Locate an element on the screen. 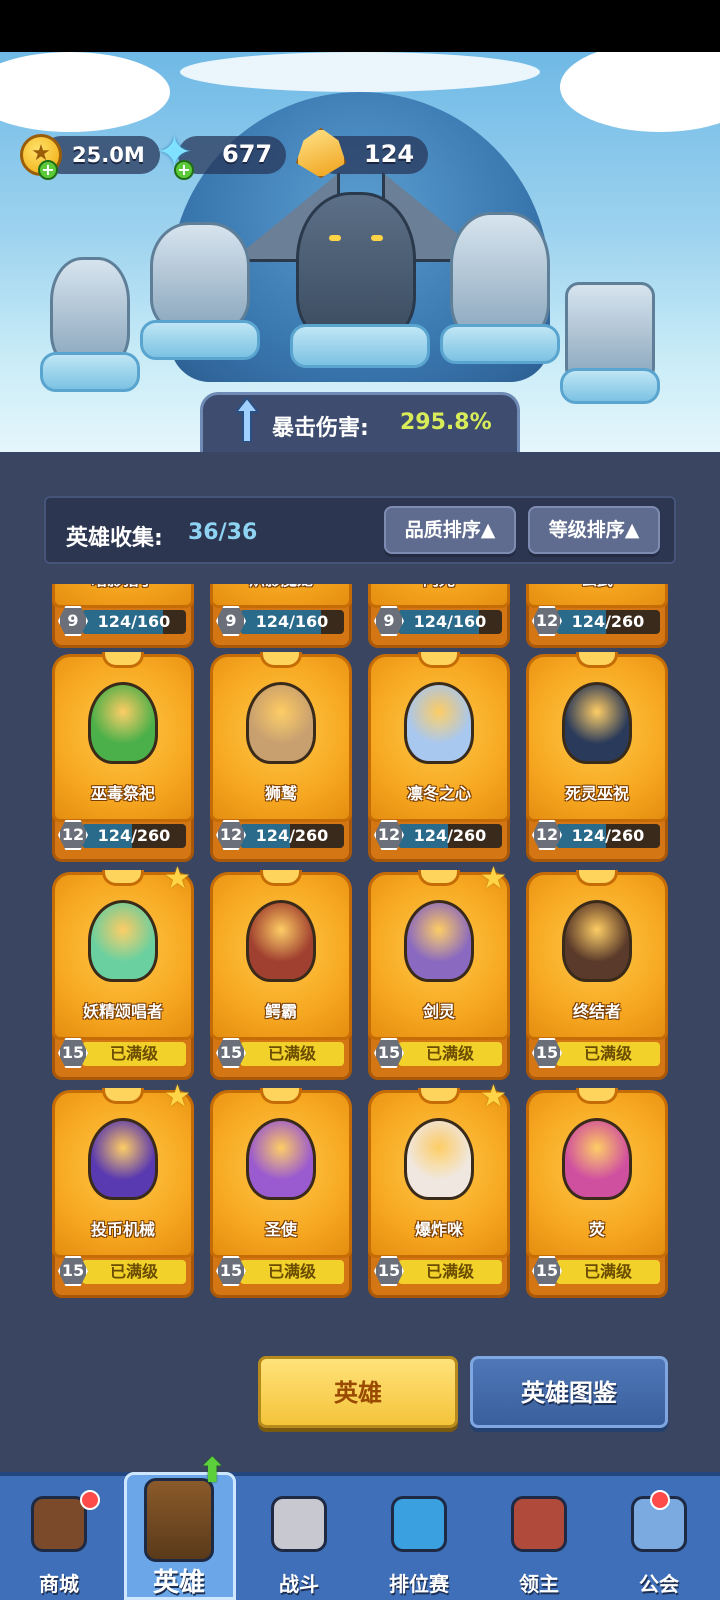  nav-label: 排位赛 is located at coordinates (419, 1584).